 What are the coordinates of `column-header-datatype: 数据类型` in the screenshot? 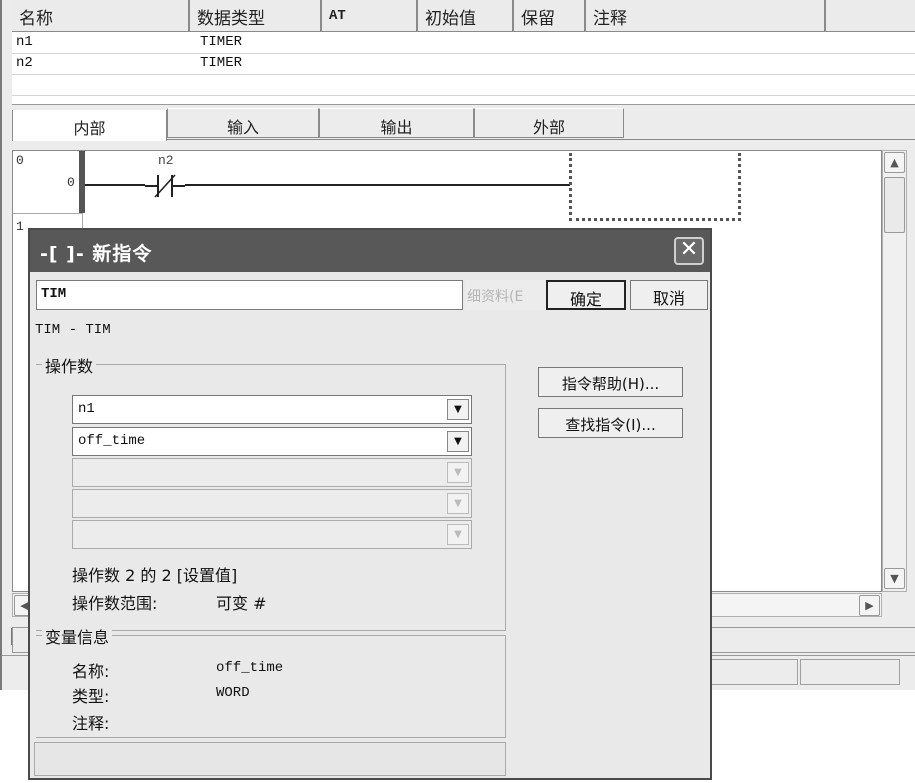 It's located at (256, 16).